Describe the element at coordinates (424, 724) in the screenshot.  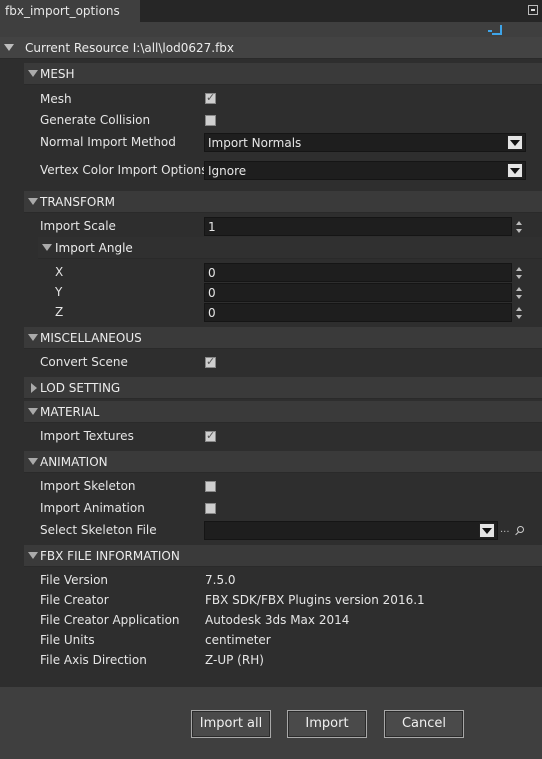
I see `cancel-button: Cancel` at that location.